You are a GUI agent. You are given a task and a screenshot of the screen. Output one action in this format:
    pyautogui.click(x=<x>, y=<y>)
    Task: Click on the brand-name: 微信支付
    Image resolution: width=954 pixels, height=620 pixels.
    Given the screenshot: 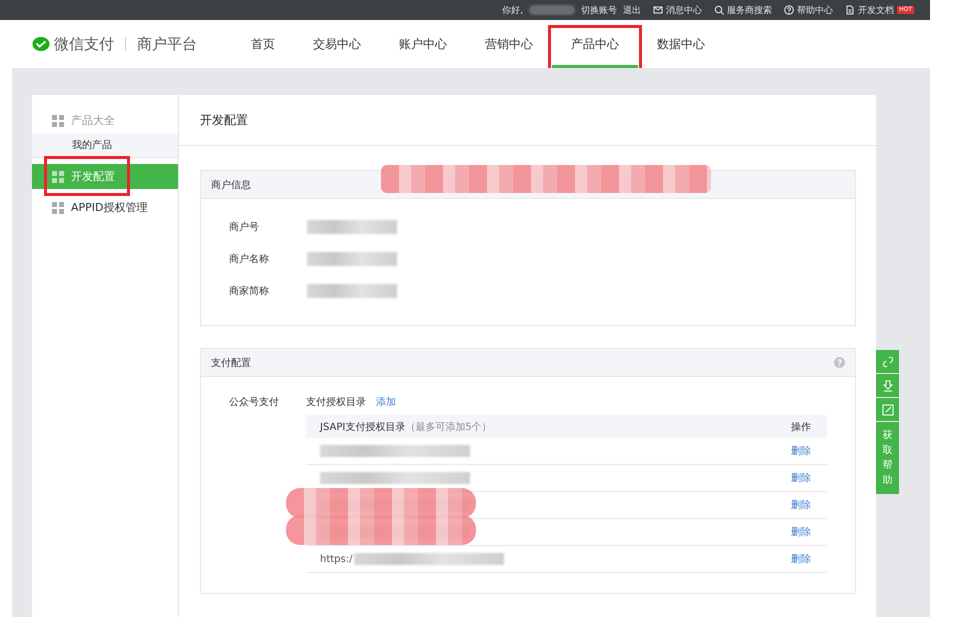 What is the action you would take?
    pyautogui.click(x=84, y=44)
    